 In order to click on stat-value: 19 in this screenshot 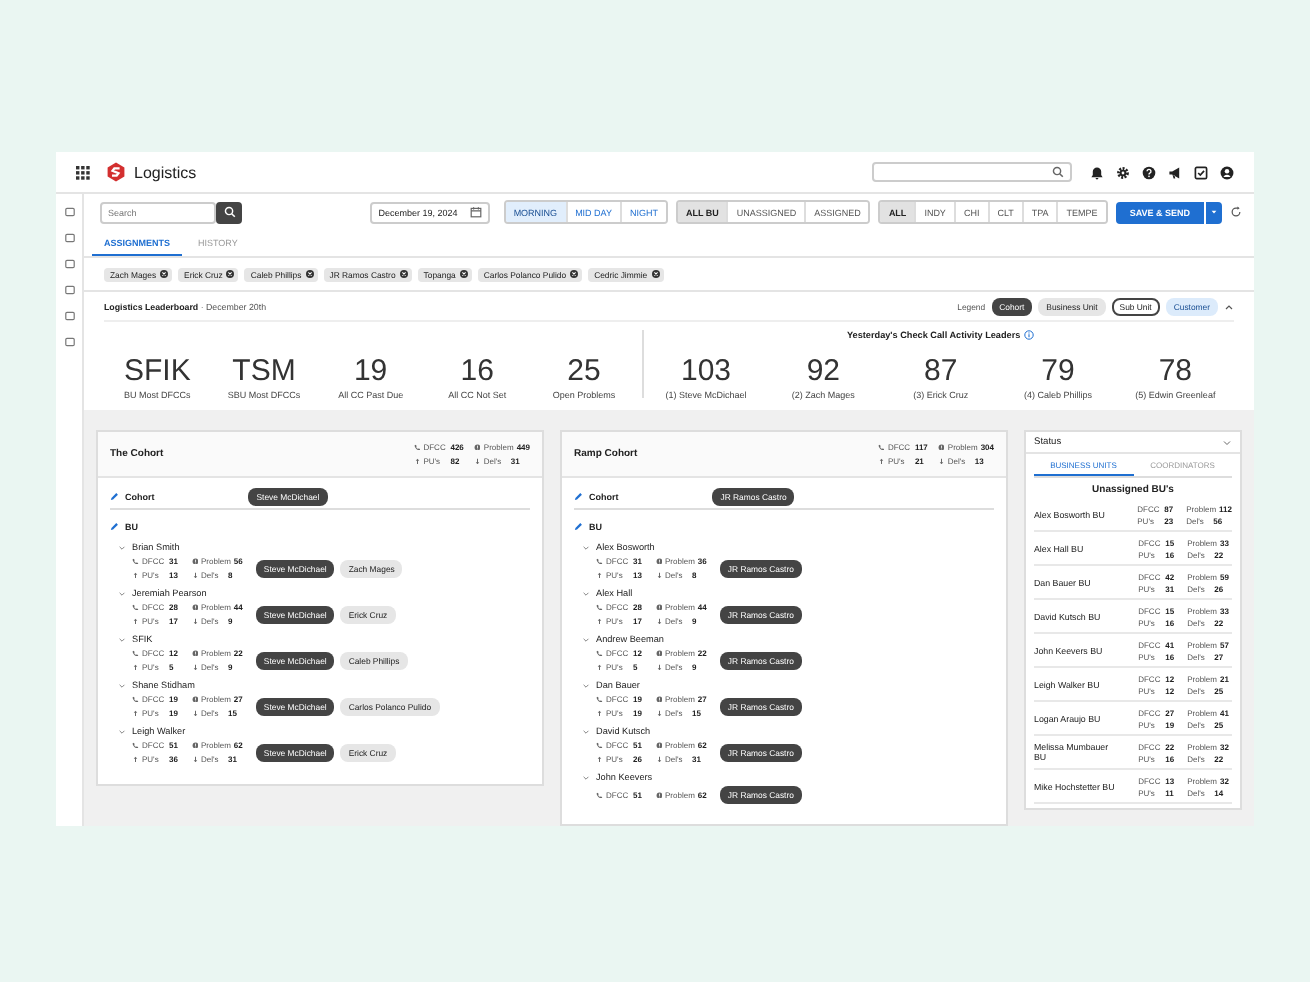, I will do `click(370, 371)`.